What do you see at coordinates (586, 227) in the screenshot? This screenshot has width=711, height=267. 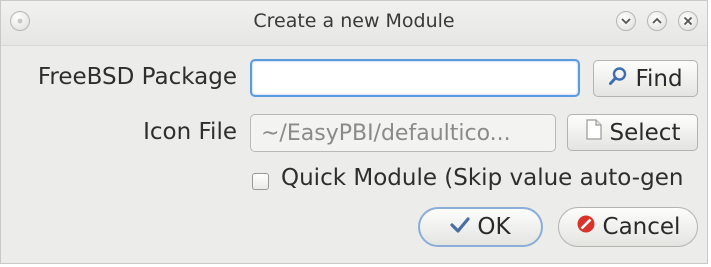 I see `cancel-icon` at bounding box center [586, 227].